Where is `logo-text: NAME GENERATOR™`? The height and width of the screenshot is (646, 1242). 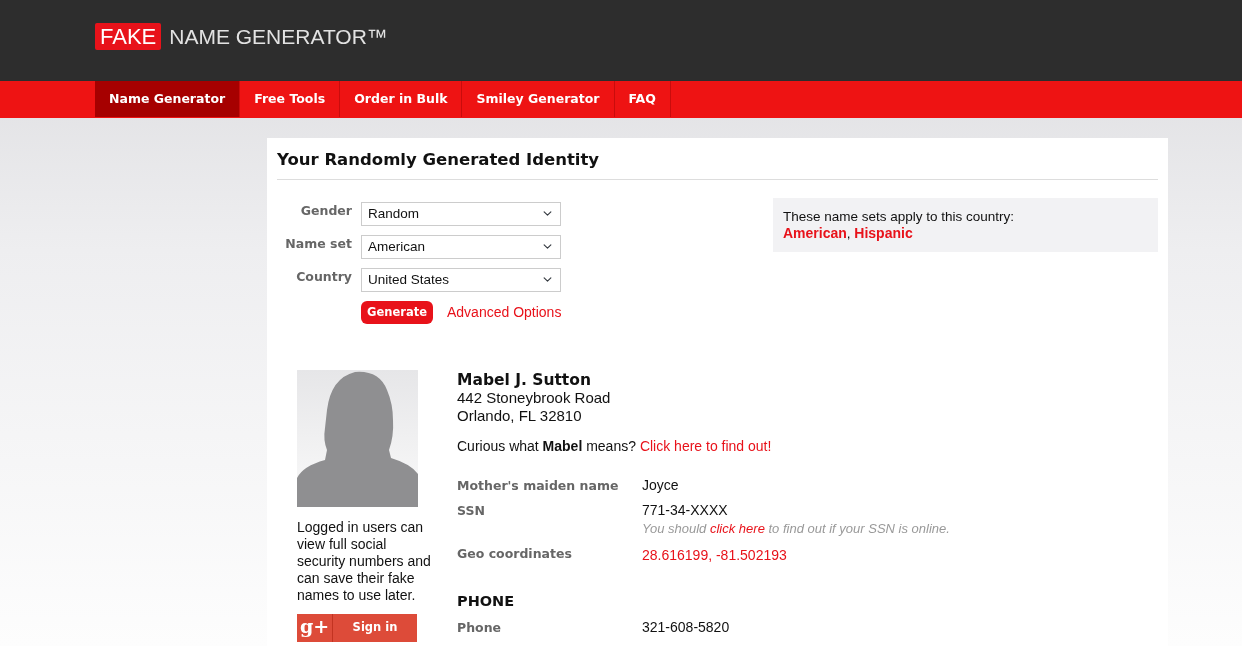
logo-text: NAME GENERATOR™ is located at coordinates (278, 37).